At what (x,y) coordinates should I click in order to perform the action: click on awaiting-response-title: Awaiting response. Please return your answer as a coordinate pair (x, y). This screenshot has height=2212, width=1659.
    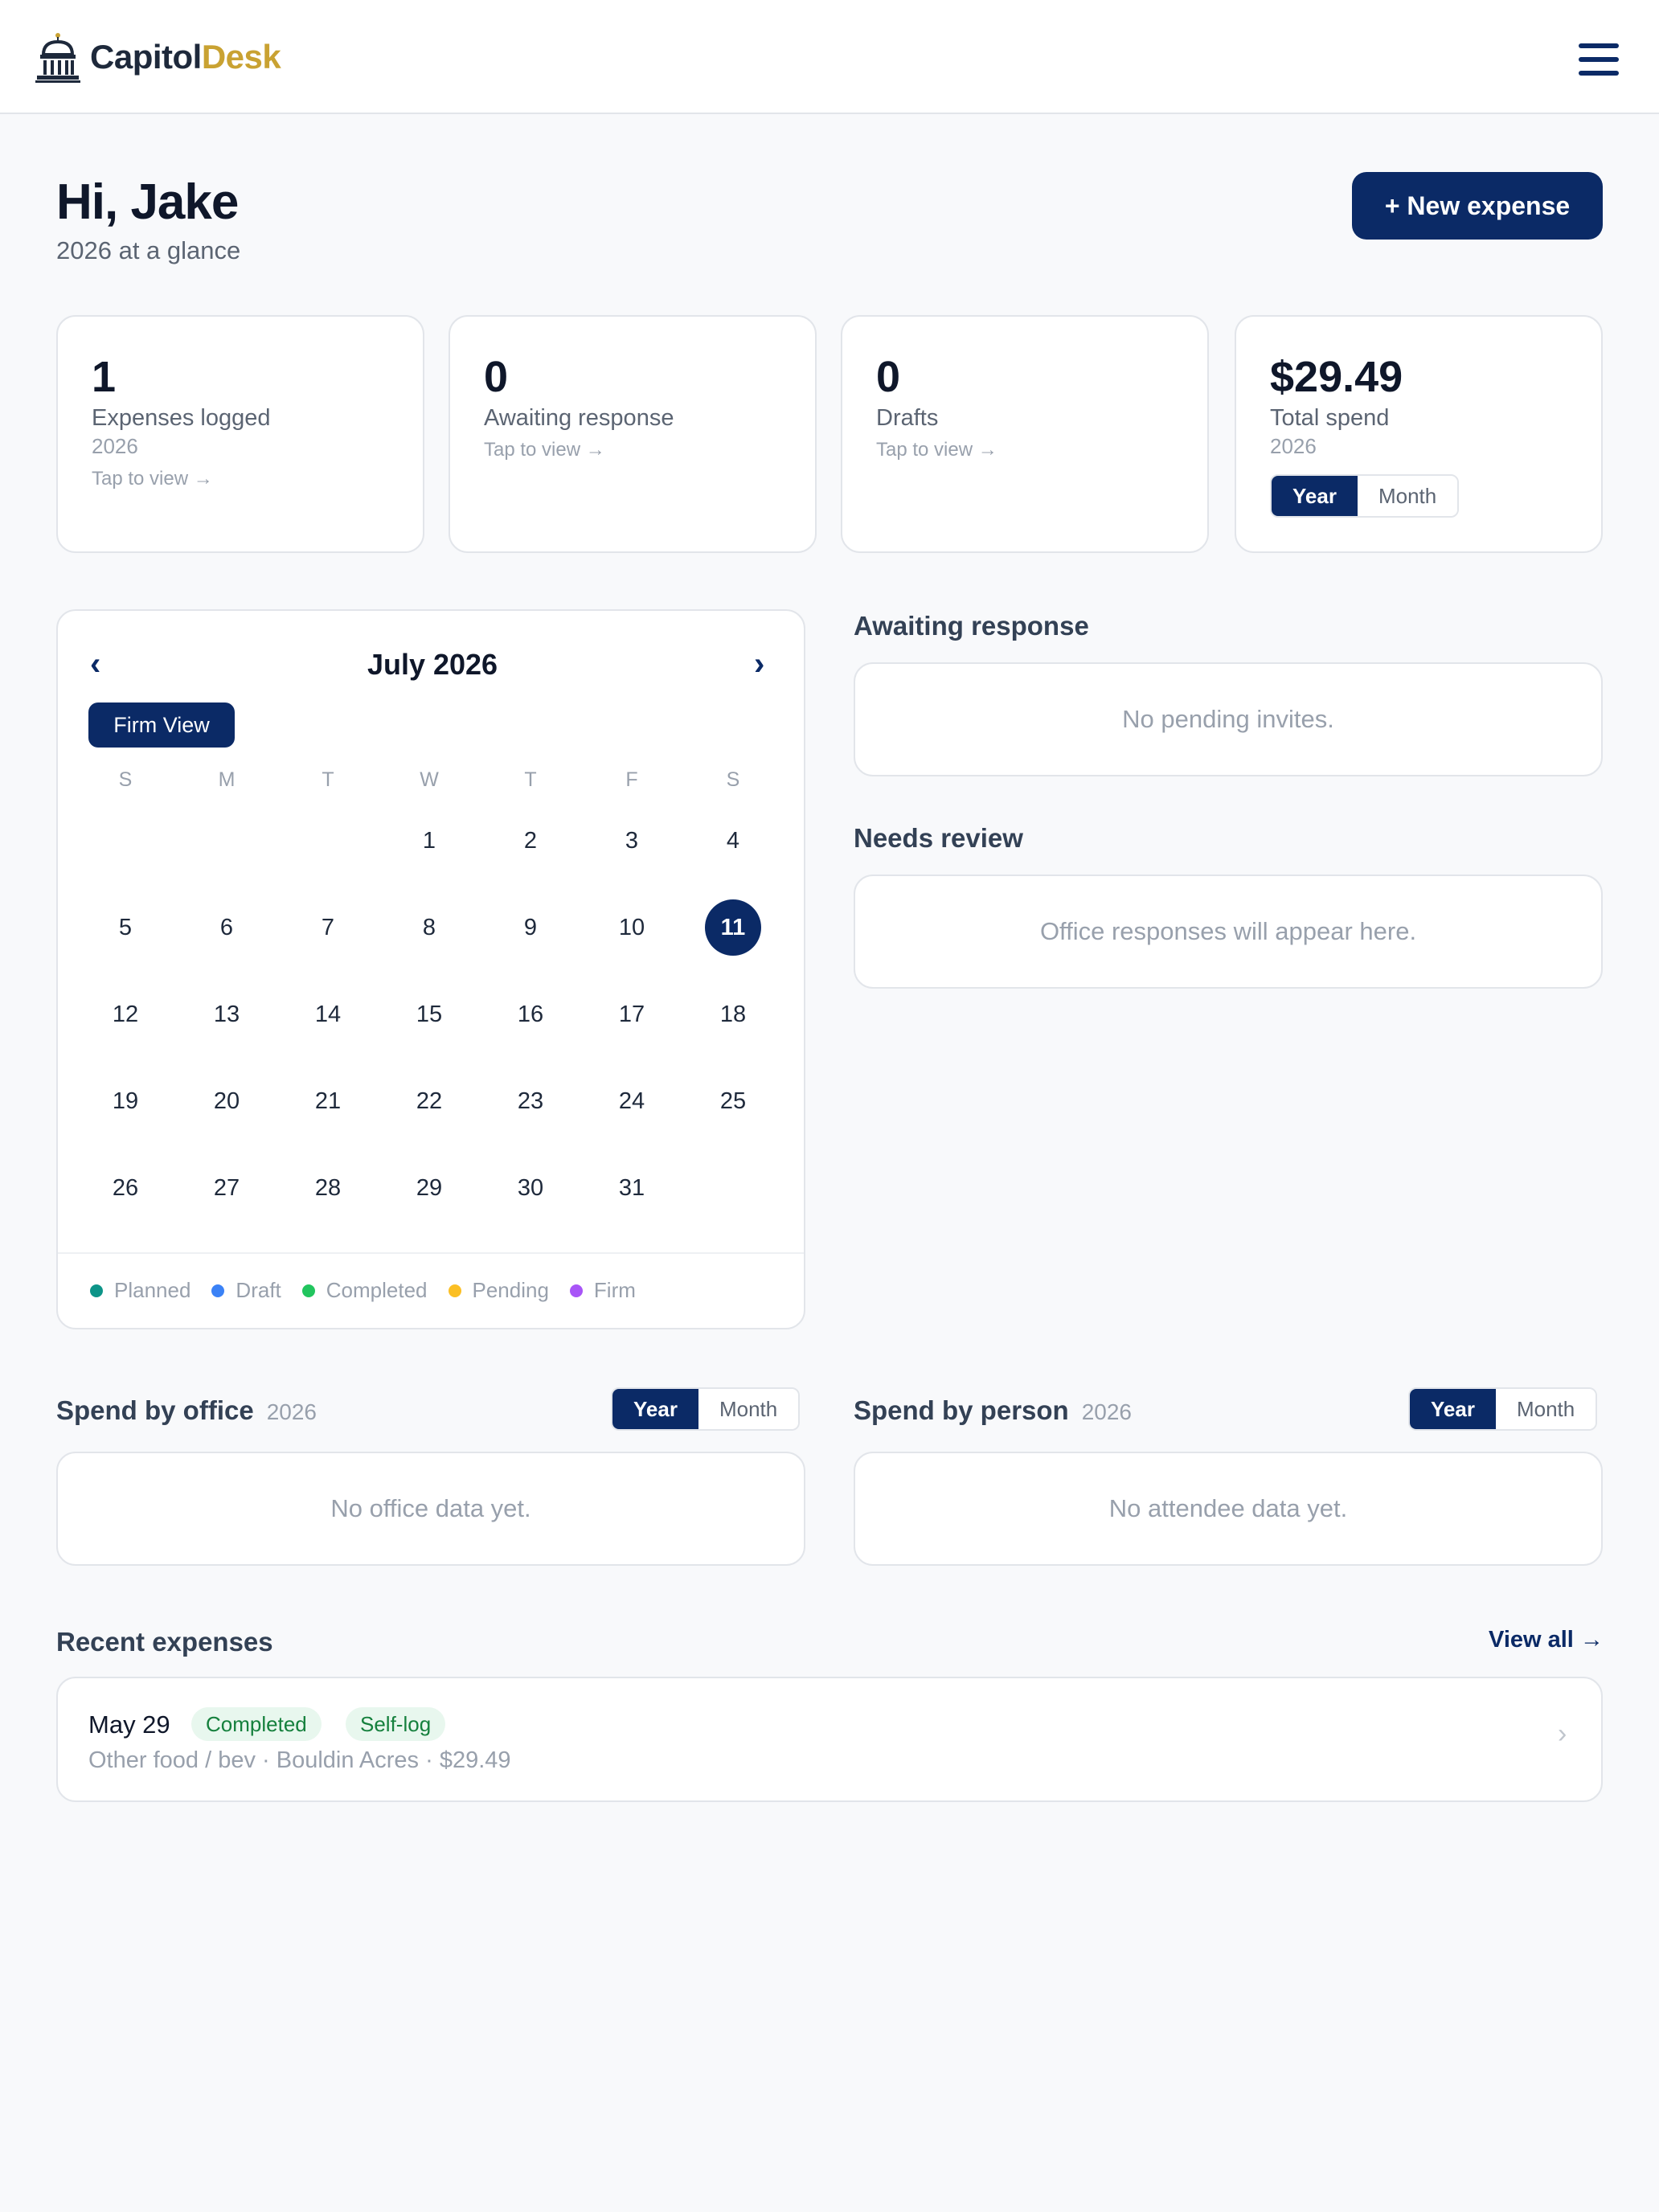
    Looking at the image, I should click on (971, 626).